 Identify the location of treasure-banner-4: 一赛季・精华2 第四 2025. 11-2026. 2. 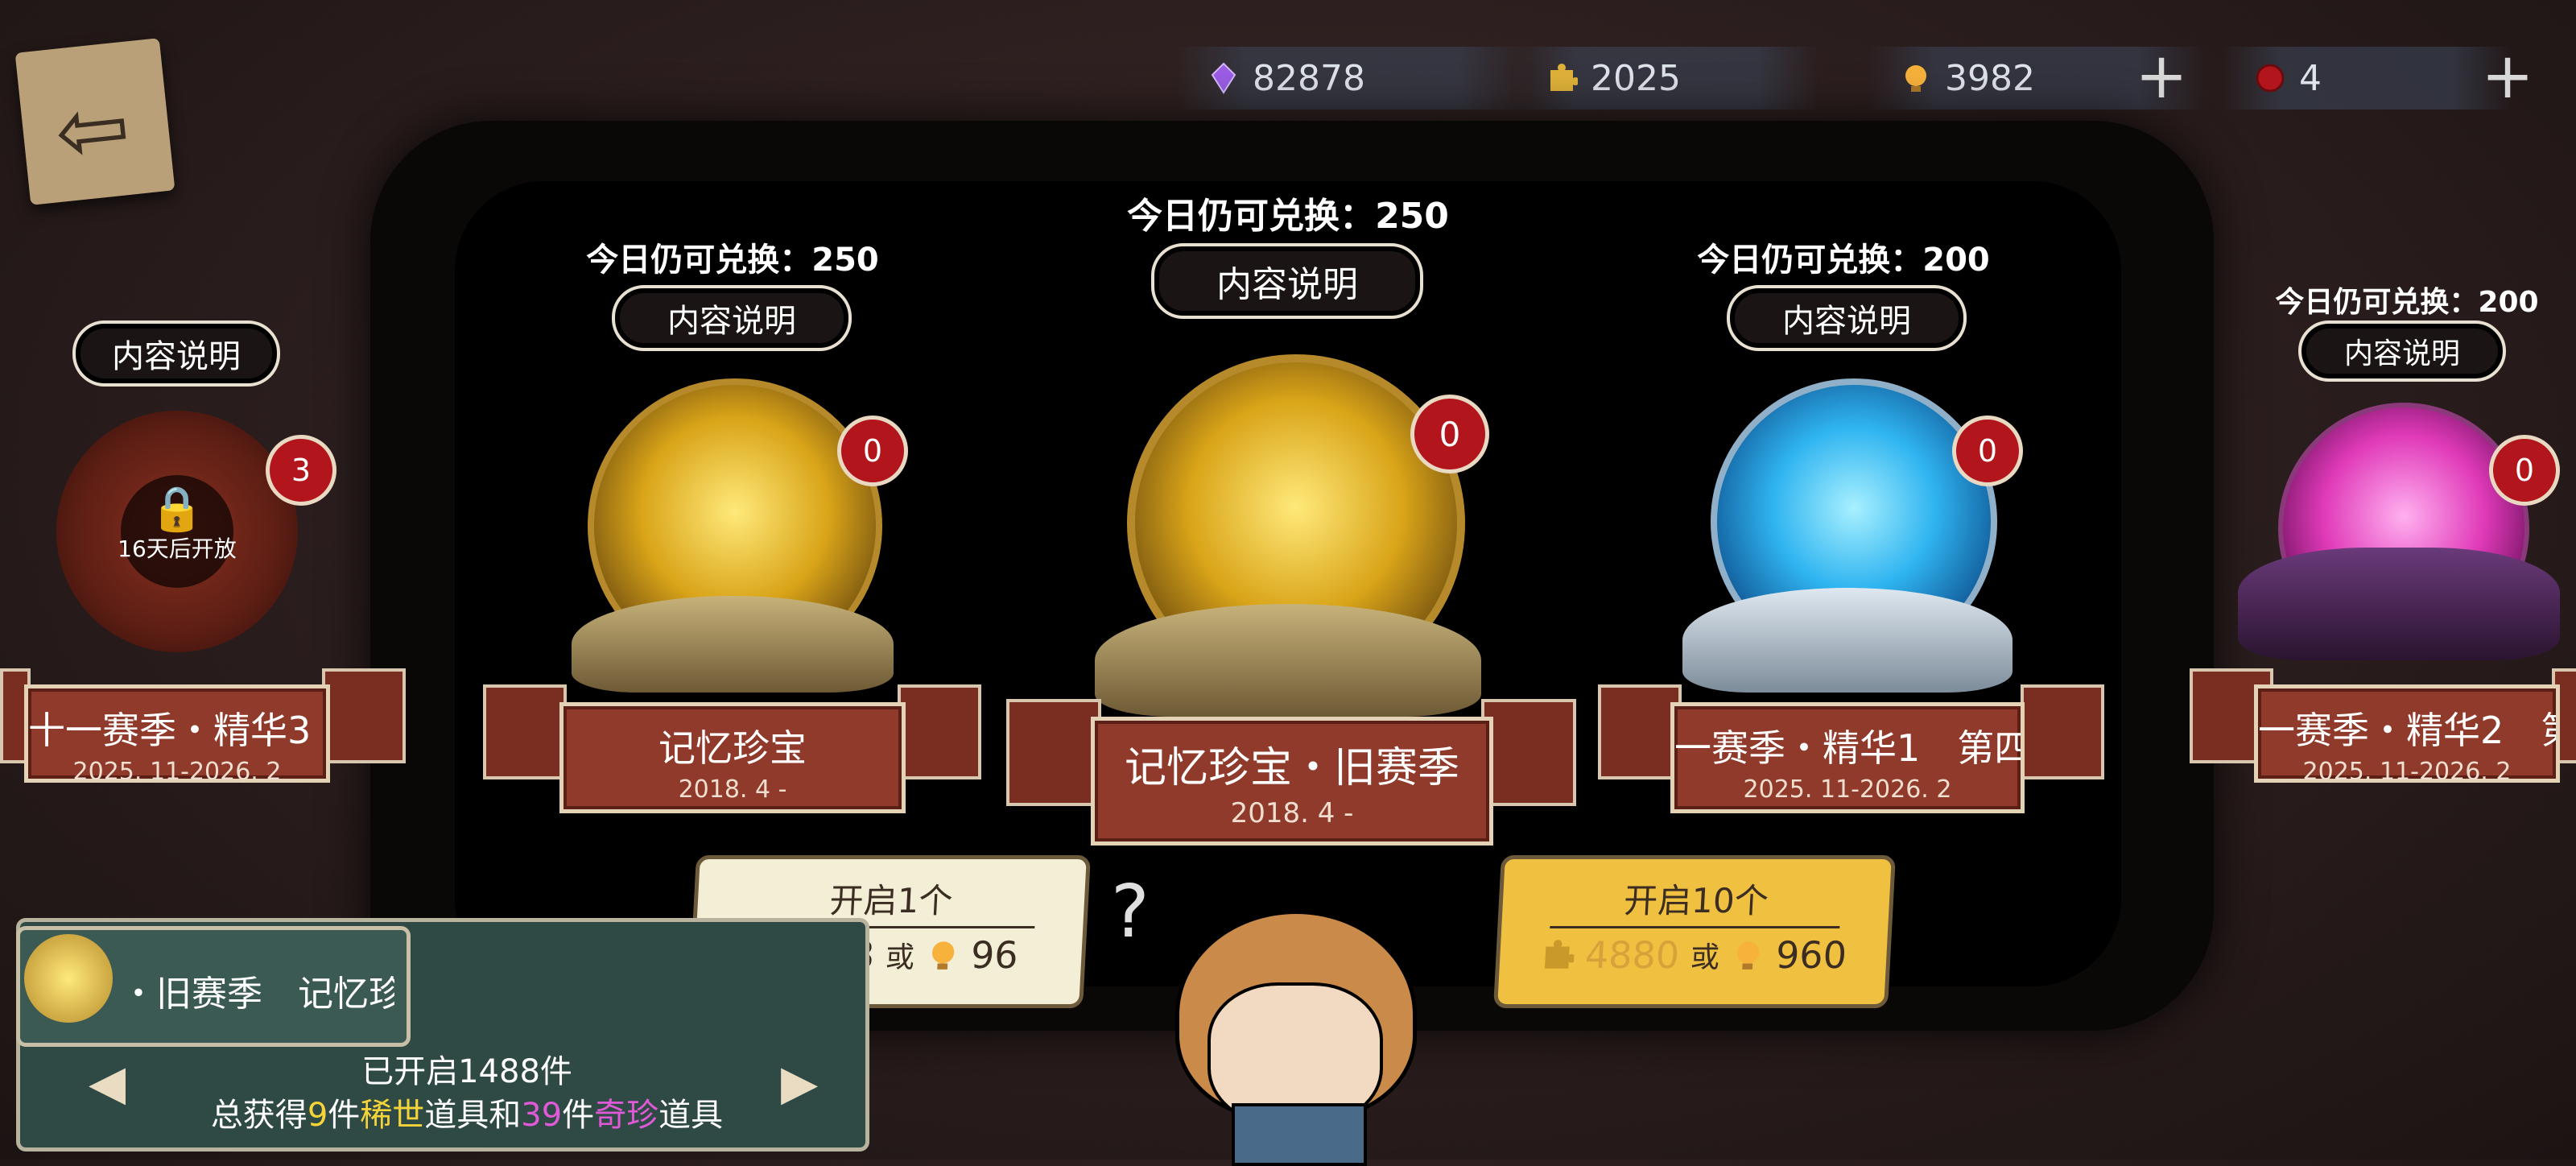
(2407, 735).